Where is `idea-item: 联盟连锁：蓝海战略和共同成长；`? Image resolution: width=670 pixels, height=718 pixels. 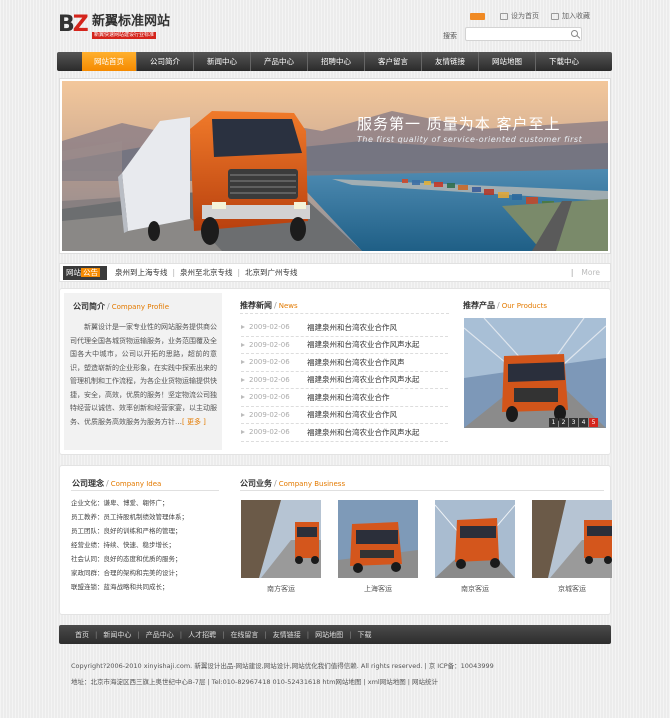
idea-item: 联盟连锁：蓝海战略和共同成长； is located at coordinates (120, 587).